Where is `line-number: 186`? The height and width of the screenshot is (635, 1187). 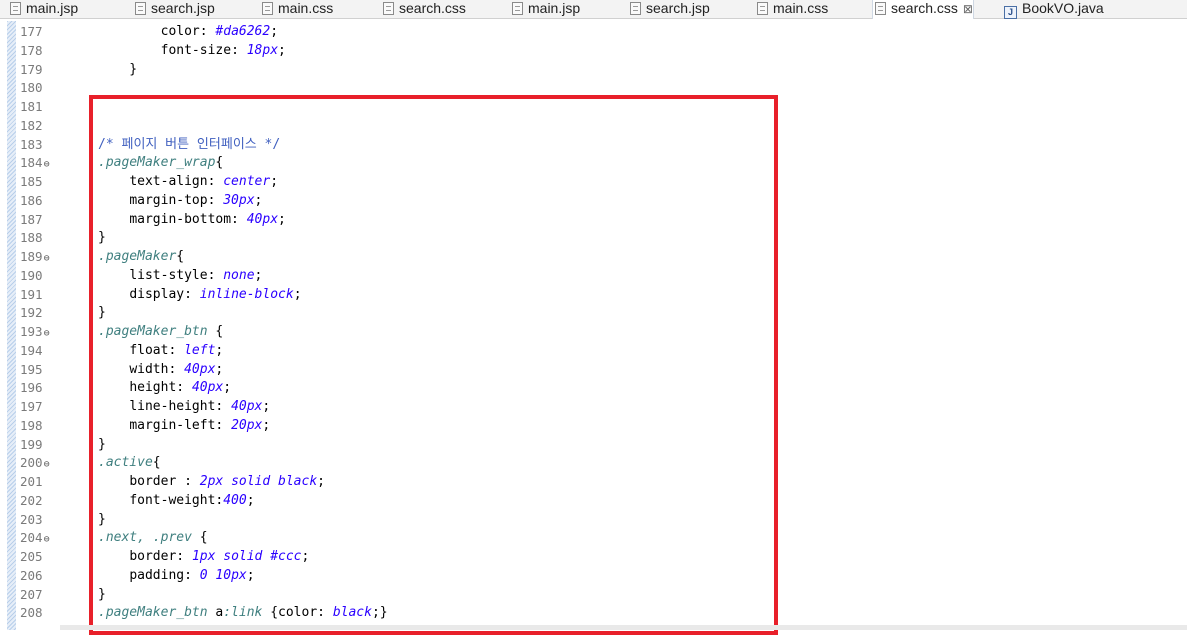 line-number: 186 is located at coordinates (31, 200).